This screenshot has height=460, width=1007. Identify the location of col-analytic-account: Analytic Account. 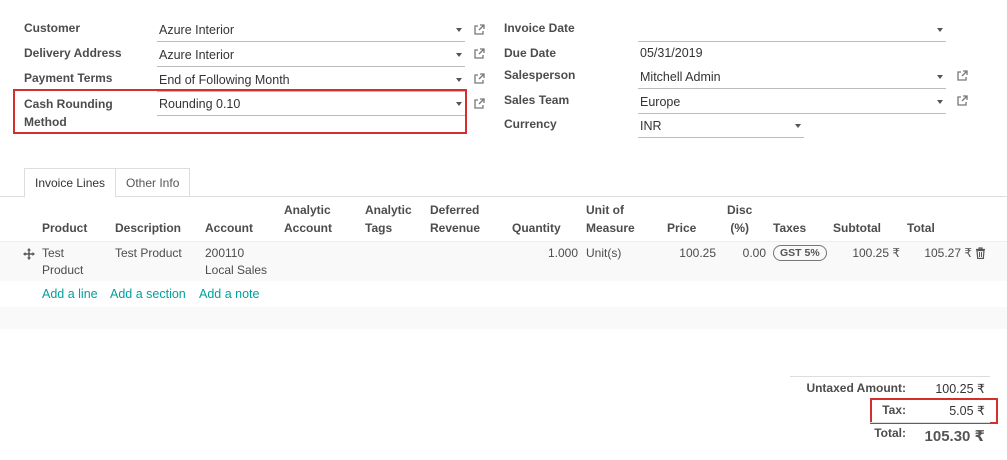
(308, 219).